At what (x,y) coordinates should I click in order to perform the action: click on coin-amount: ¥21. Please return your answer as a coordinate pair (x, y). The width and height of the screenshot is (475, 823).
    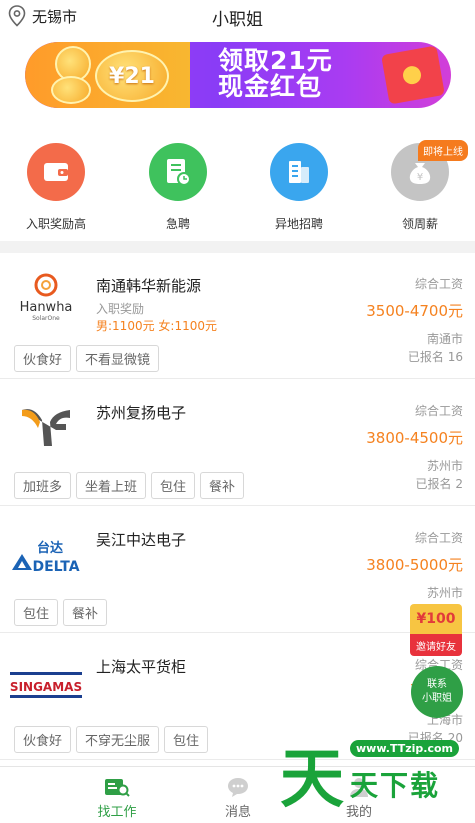
    Looking at the image, I should click on (132, 76).